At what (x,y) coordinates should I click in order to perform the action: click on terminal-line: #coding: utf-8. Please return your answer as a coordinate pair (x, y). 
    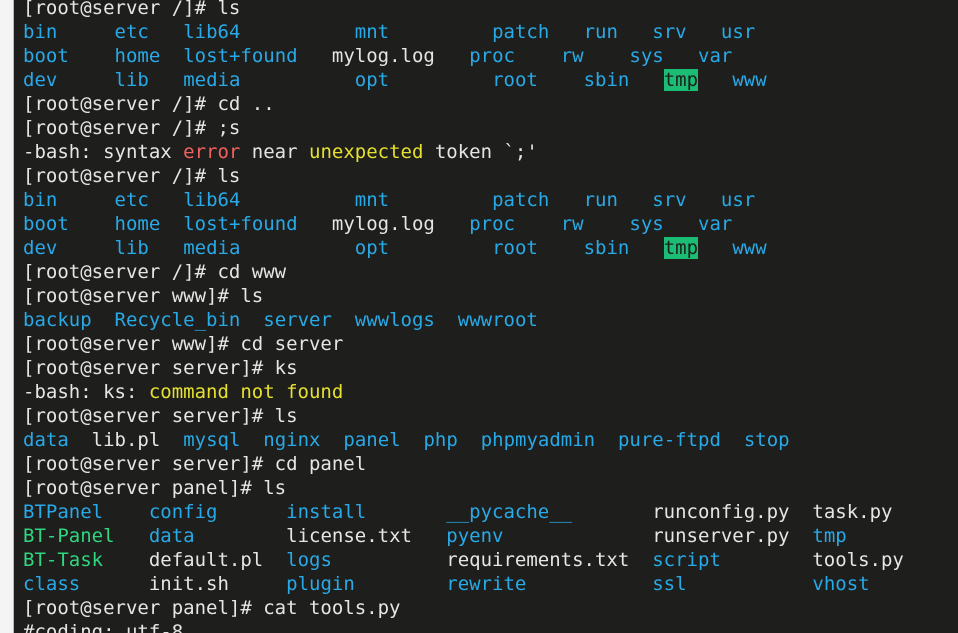
    Looking at the image, I should click on (490, 626).